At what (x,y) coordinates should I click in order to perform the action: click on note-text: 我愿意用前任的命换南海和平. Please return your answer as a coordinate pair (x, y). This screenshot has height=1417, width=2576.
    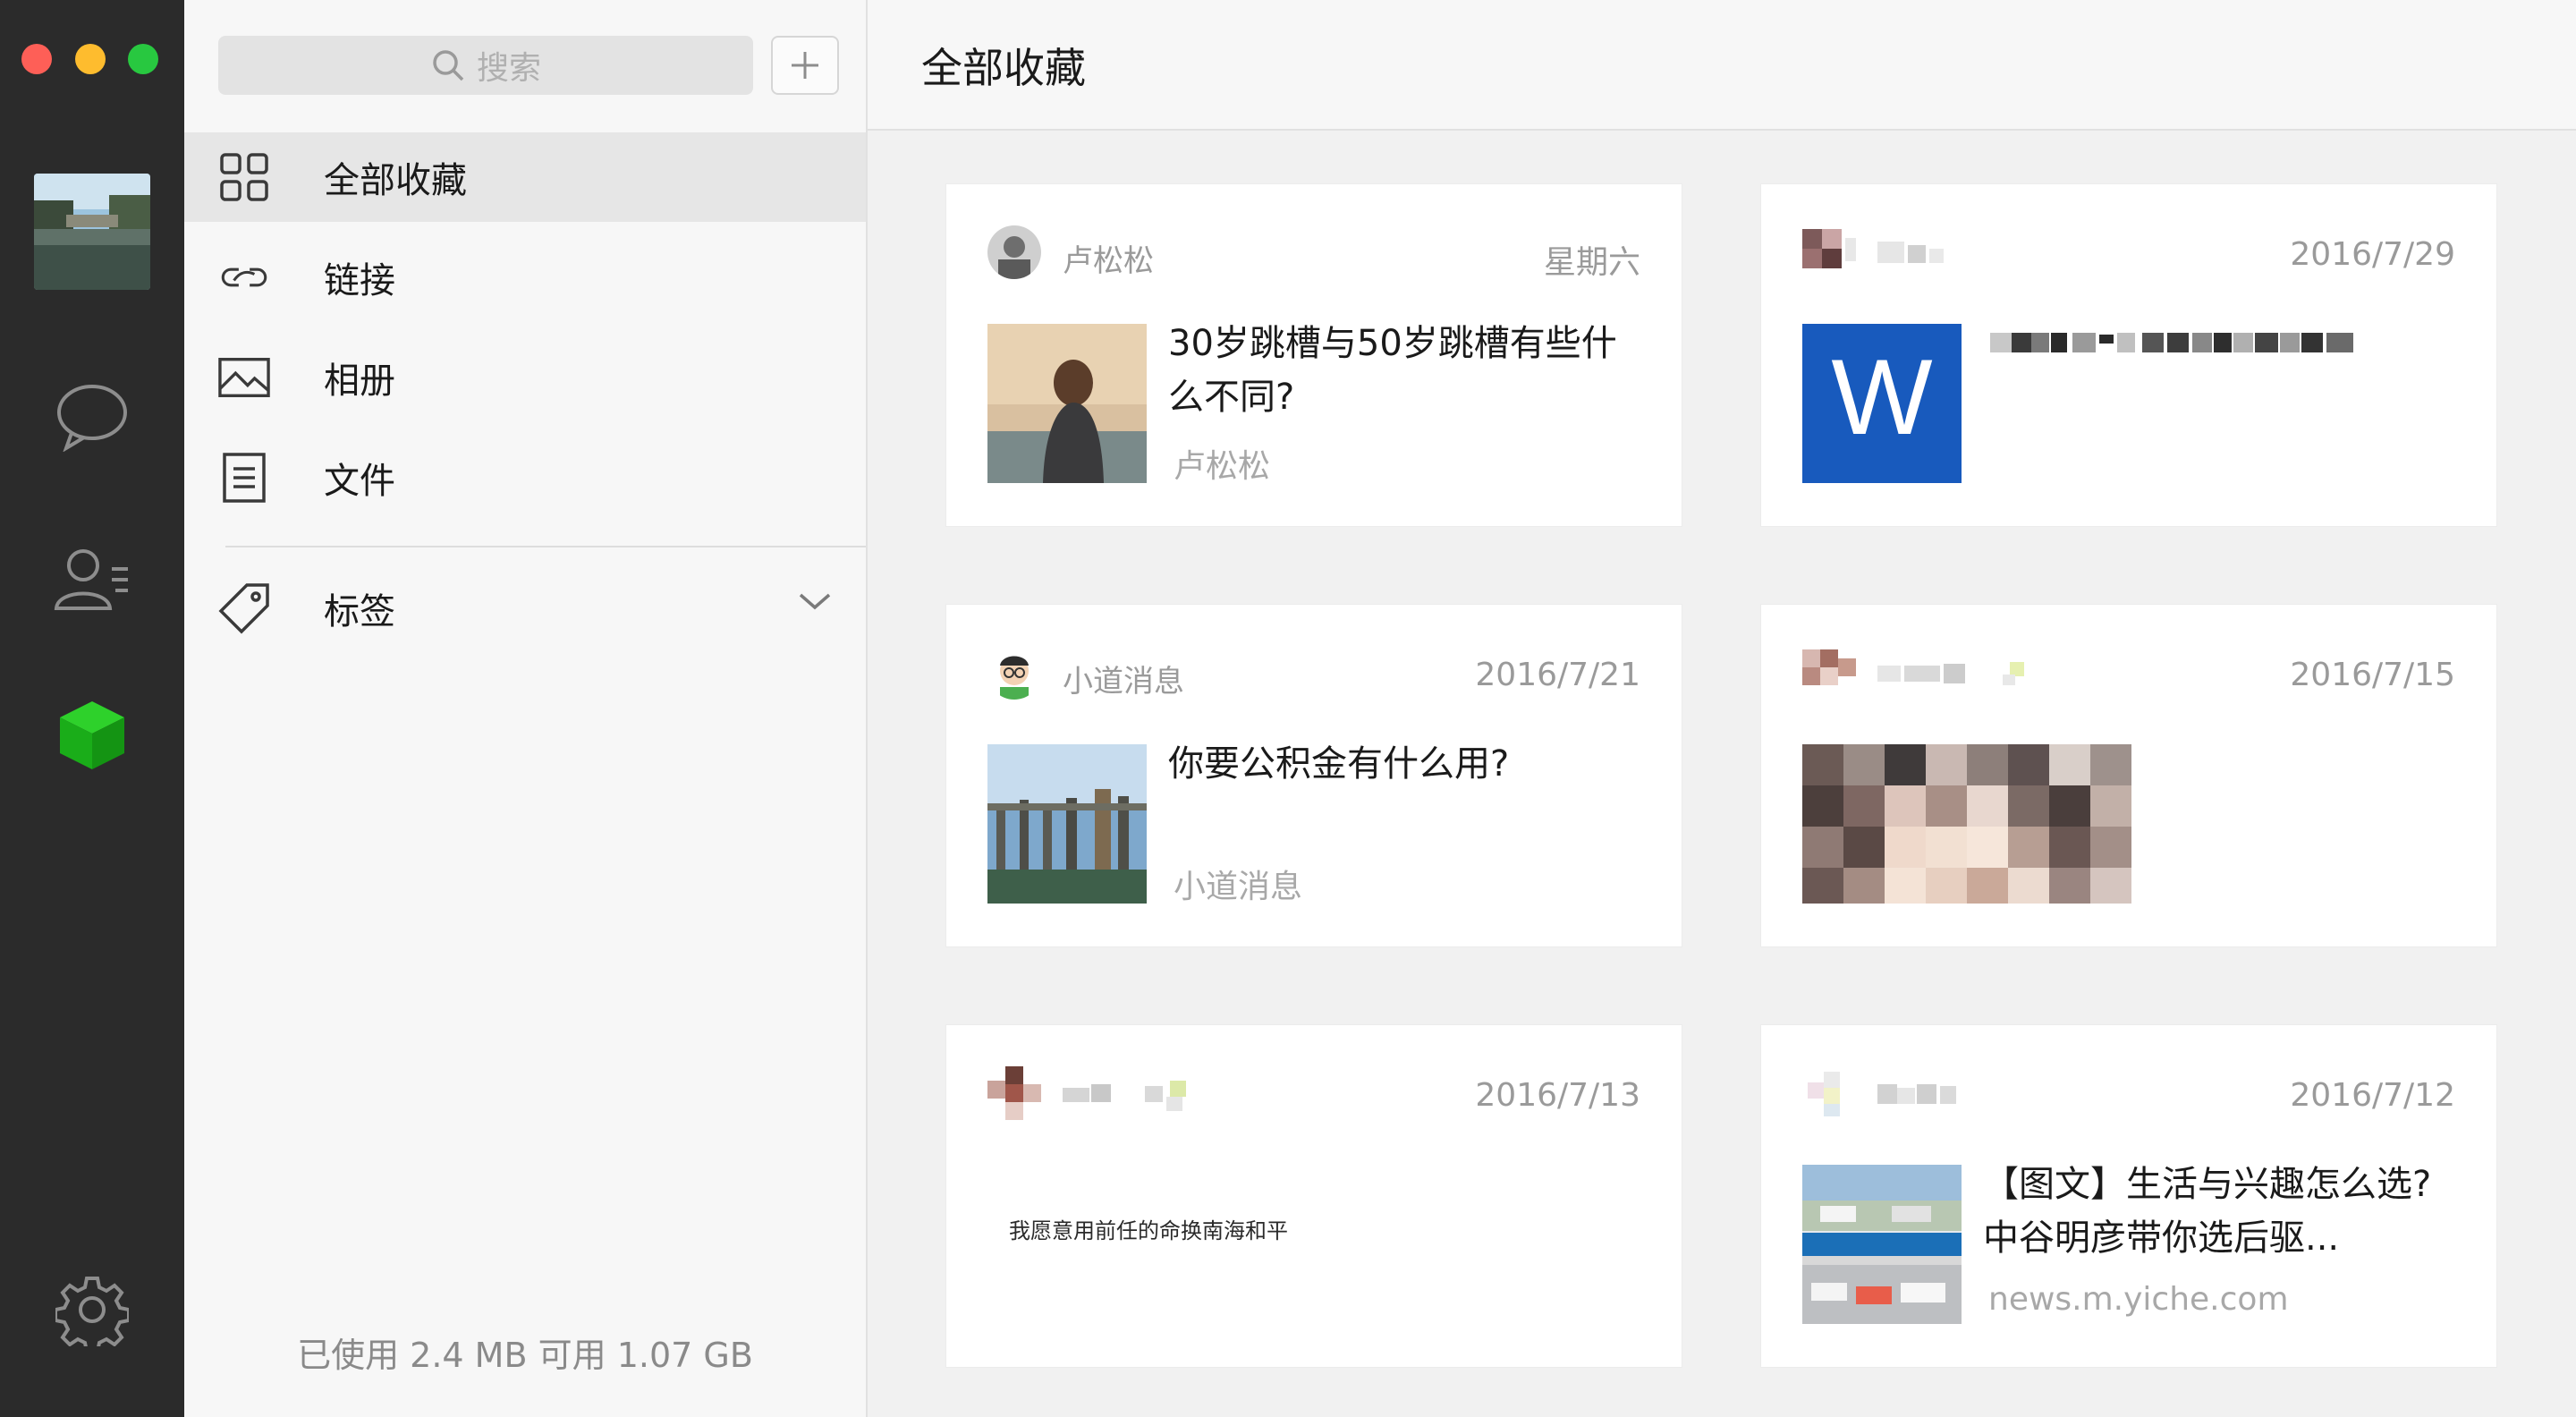
    Looking at the image, I should click on (1148, 1231).